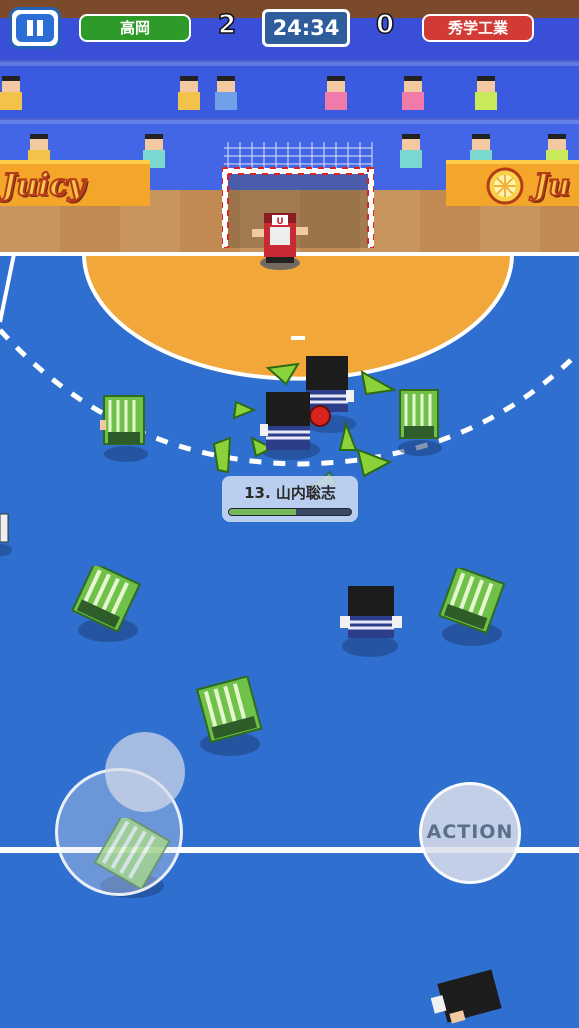 This screenshot has width=579, height=1028. I want to click on player-name-tag: 13. 山内聡志, so click(290, 499).